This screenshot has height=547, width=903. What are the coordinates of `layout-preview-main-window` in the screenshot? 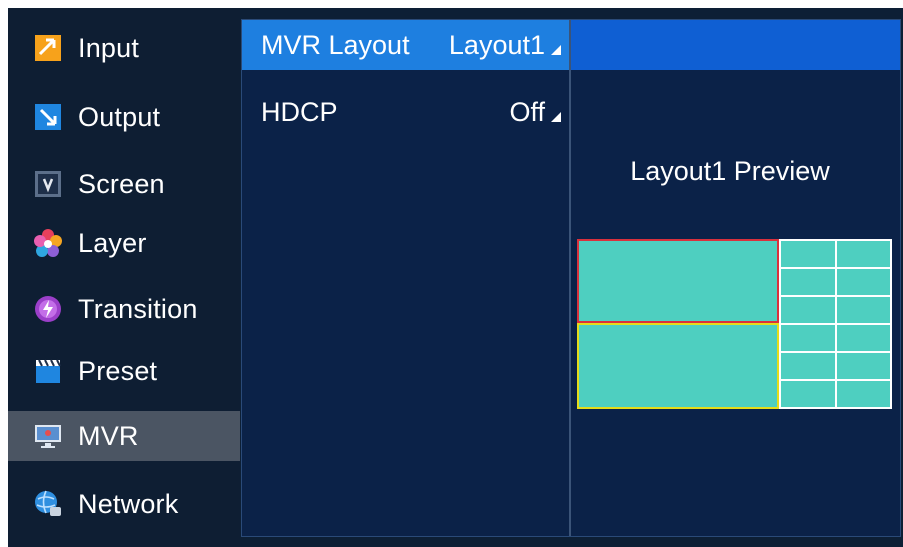 It's located at (678, 281).